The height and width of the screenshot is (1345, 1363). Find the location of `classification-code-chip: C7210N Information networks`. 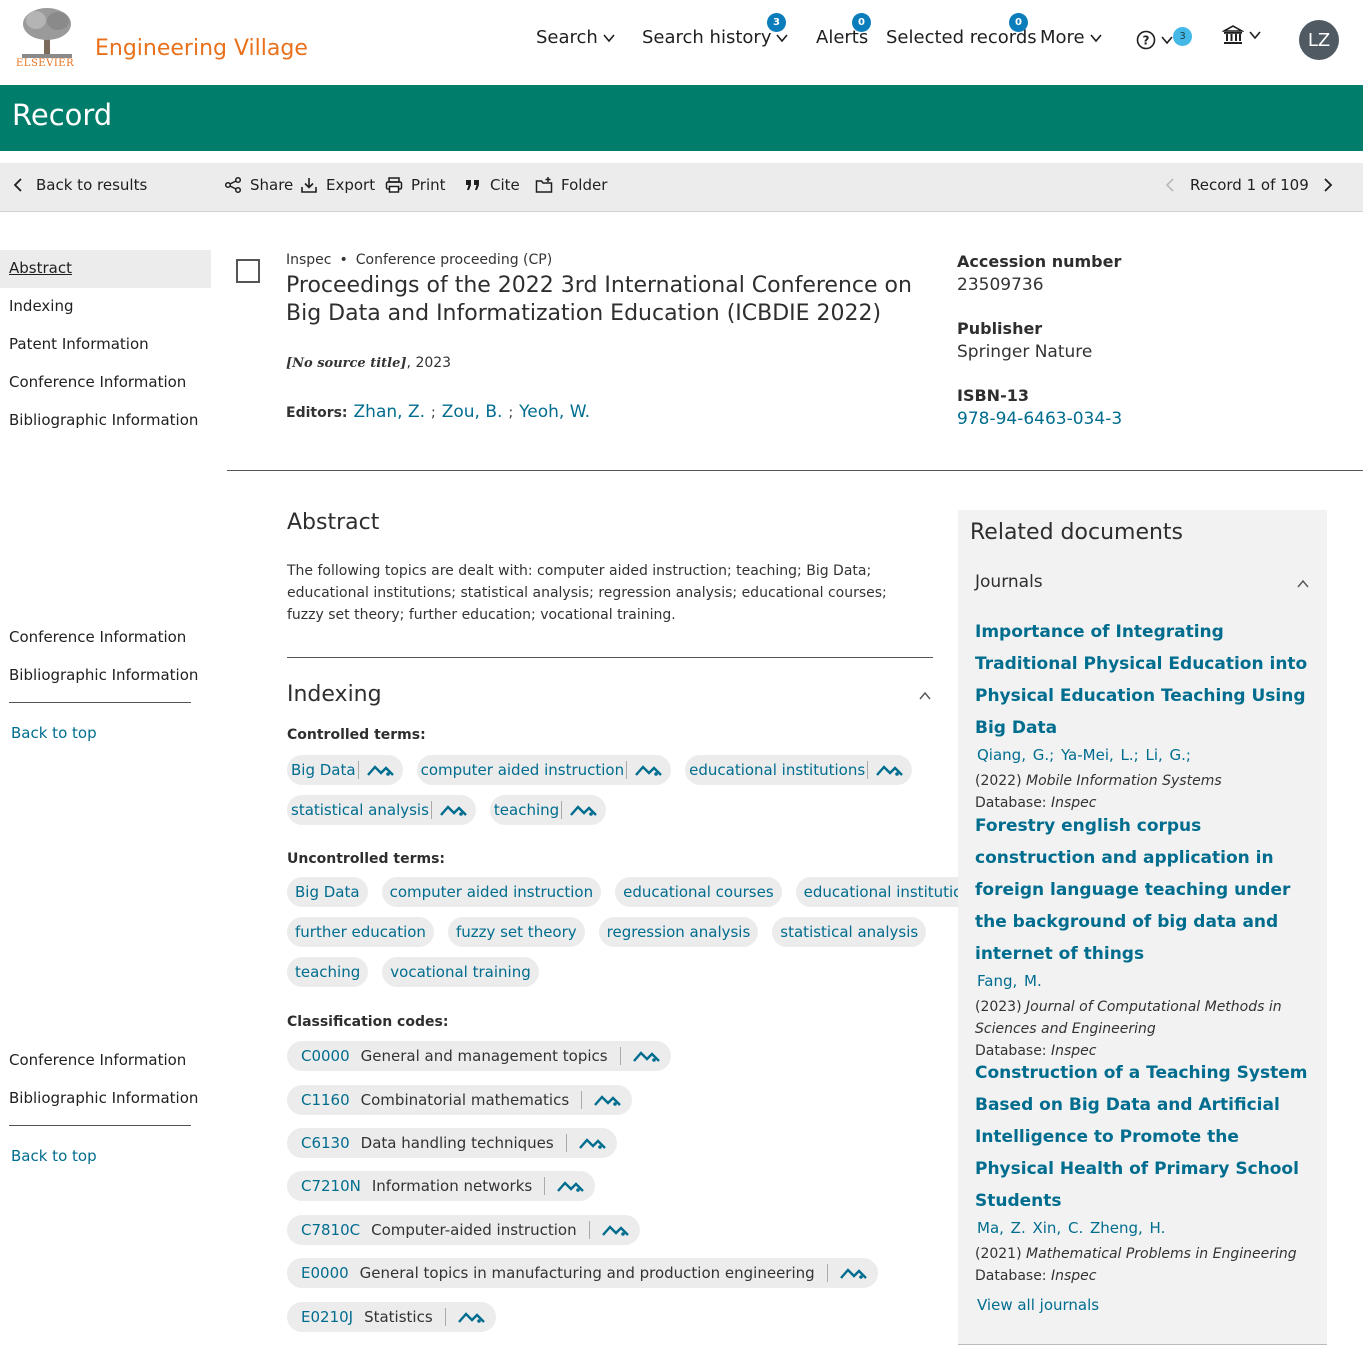

classification-code-chip: C7210N Information networks is located at coordinates (441, 1186).